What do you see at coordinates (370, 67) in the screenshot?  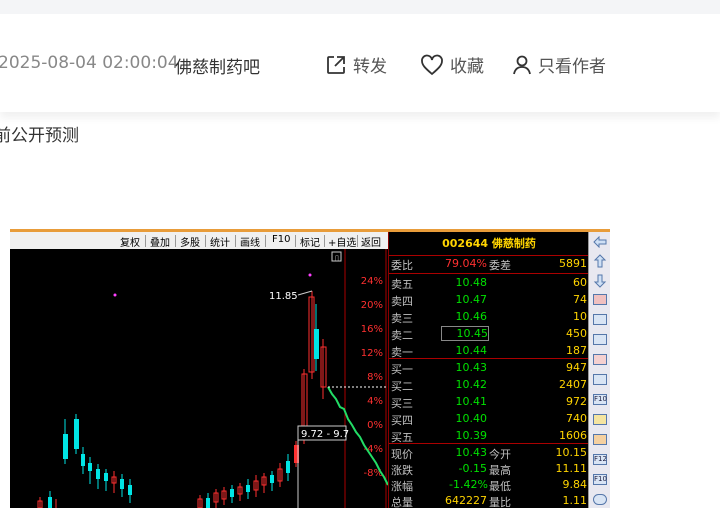 I see `share-label: 转发` at bounding box center [370, 67].